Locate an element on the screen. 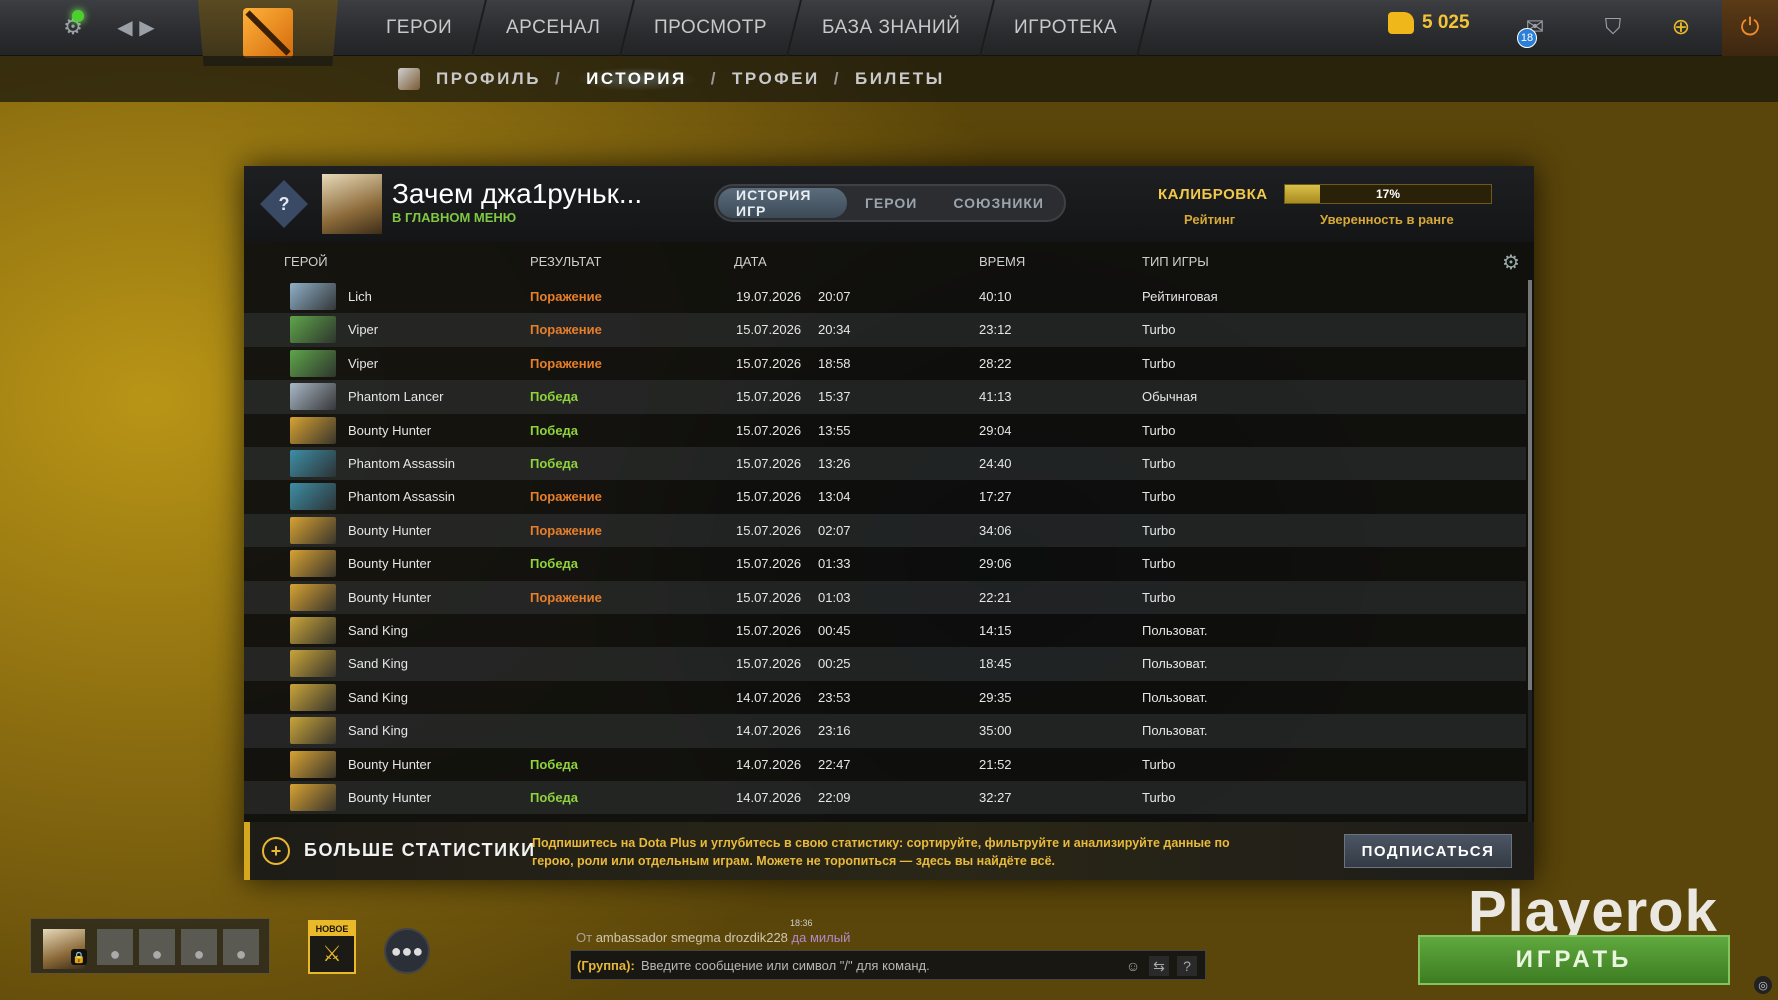 The height and width of the screenshot is (1000, 1778). match-list-scrollbar is located at coordinates (1530, 572).